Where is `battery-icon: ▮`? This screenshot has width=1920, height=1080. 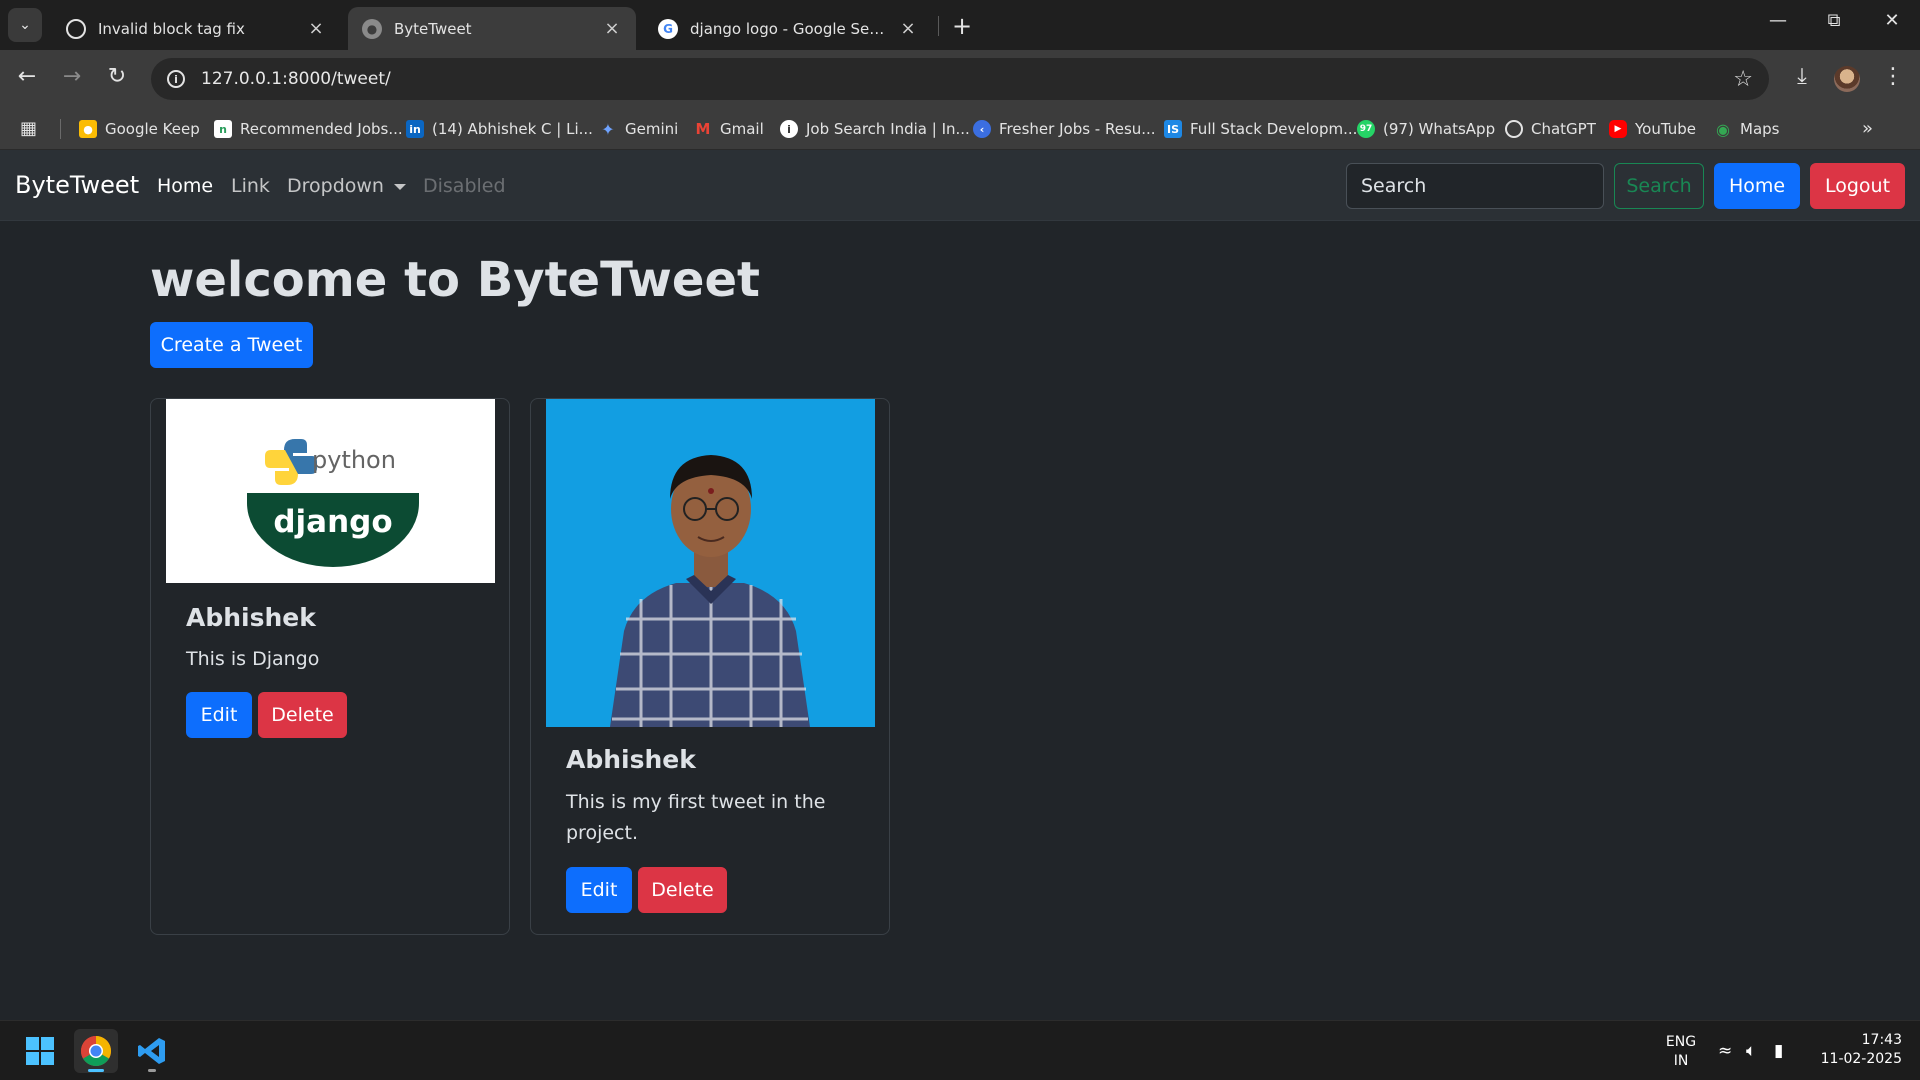
battery-icon: ▮ is located at coordinates (1778, 1051).